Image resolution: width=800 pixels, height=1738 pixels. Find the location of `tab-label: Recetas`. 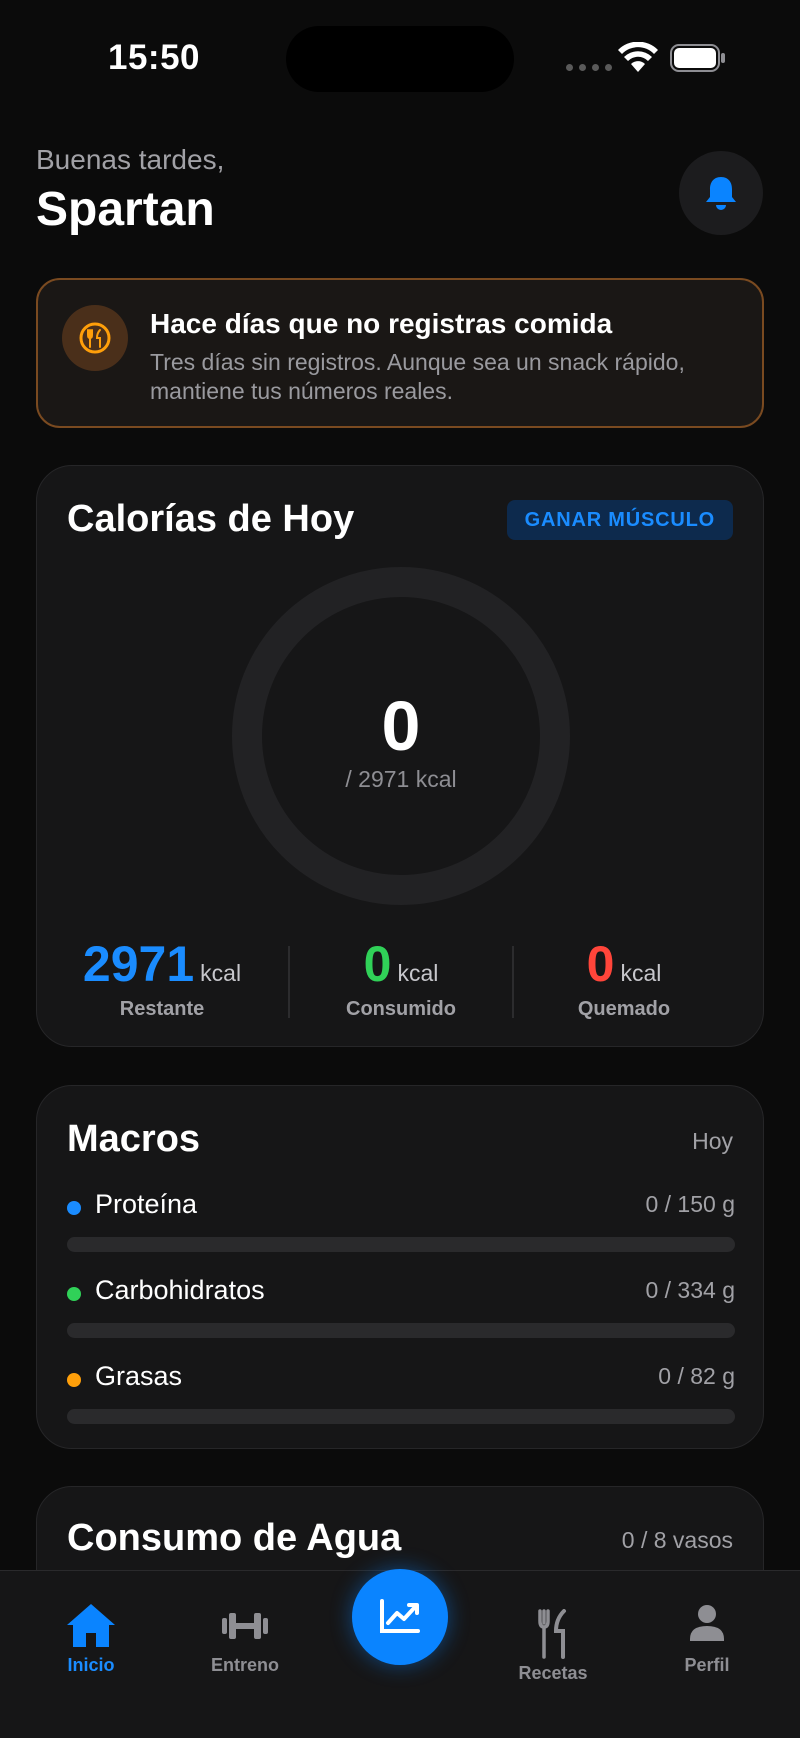

tab-label: Recetas is located at coordinates (553, 1673).